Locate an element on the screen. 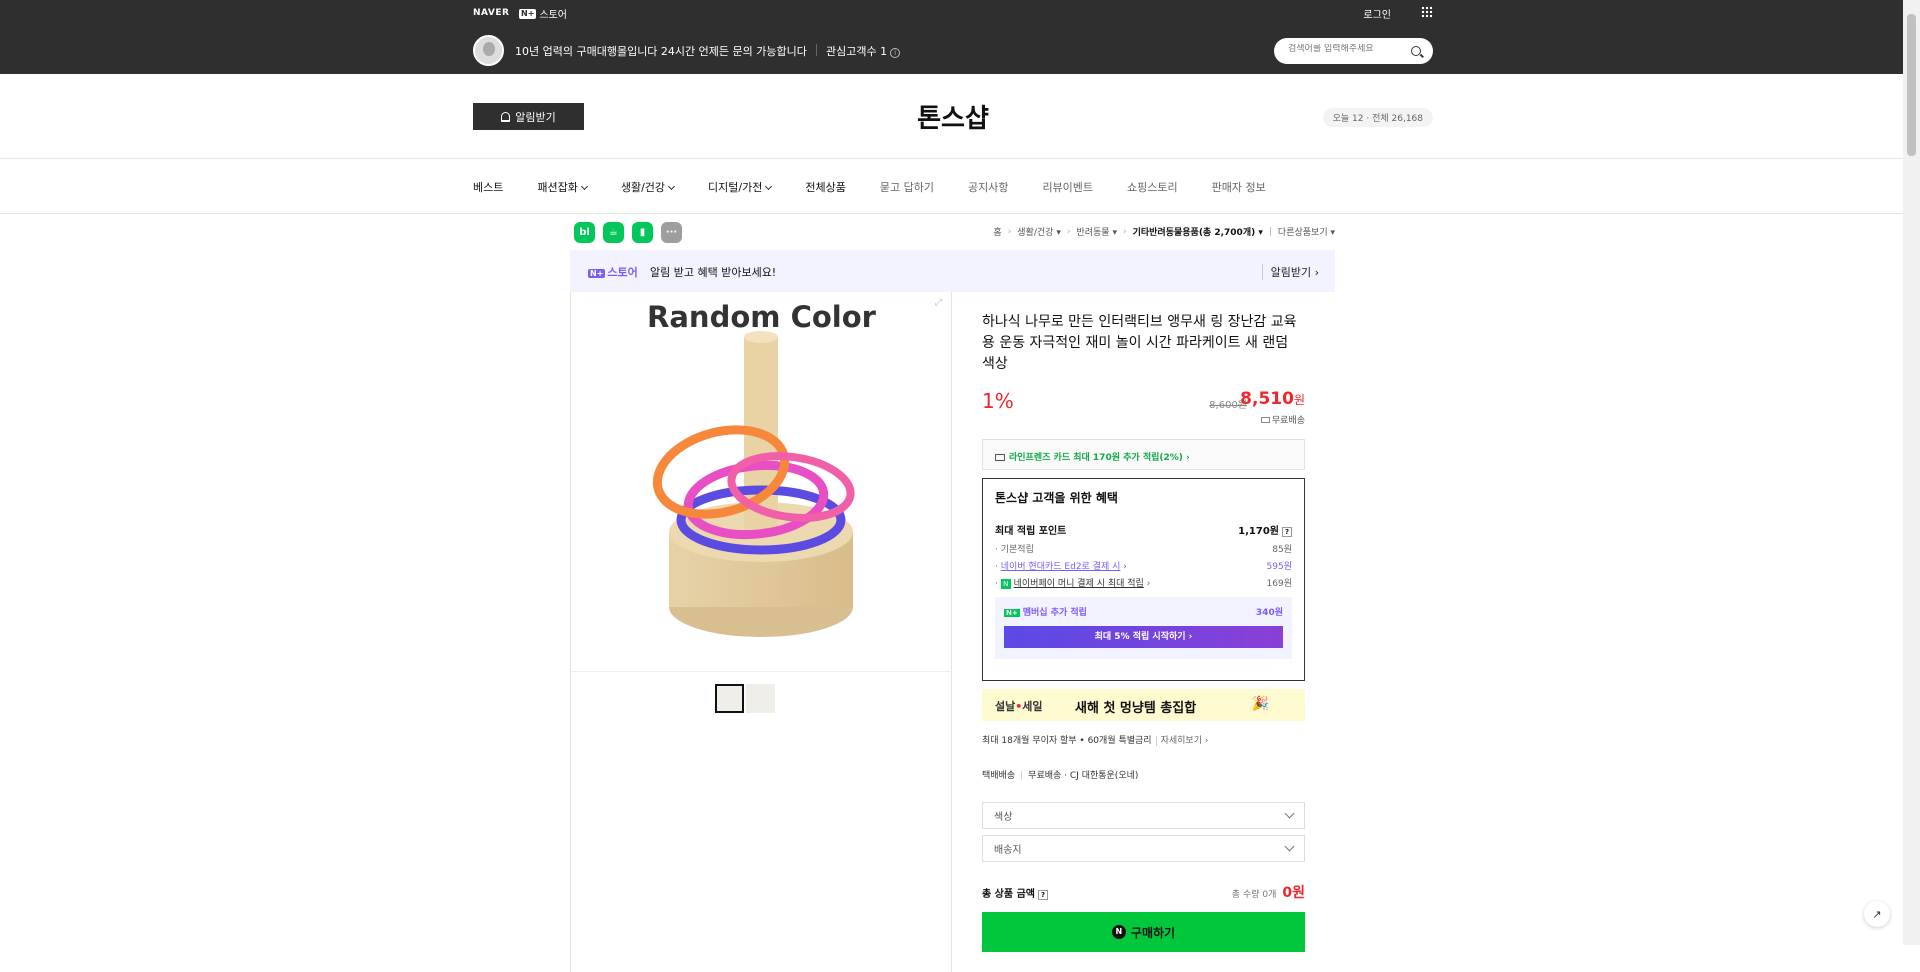  scrollbar is located at coordinates (1911, 472).